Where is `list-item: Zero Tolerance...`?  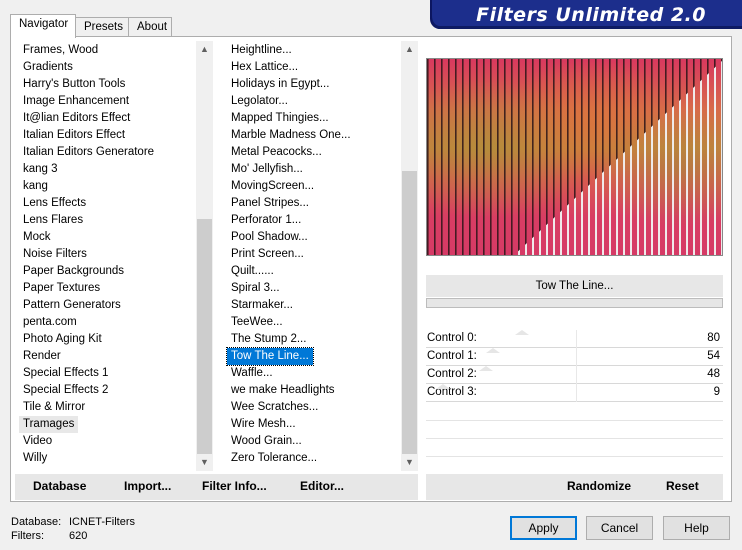 list-item: Zero Tolerance... is located at coordinates (274, 458).